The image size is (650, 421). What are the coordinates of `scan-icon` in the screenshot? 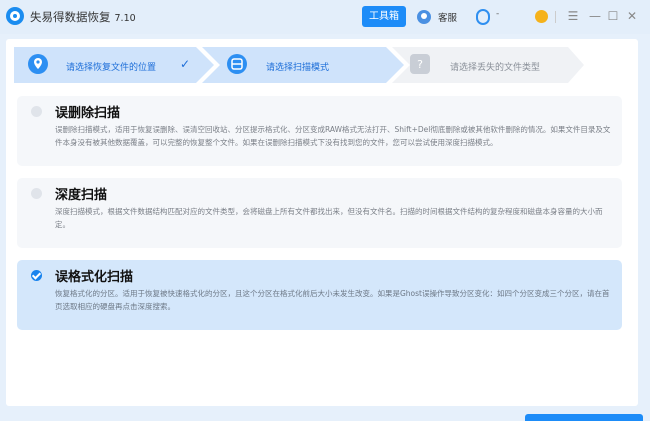 It's located at (237, 64).